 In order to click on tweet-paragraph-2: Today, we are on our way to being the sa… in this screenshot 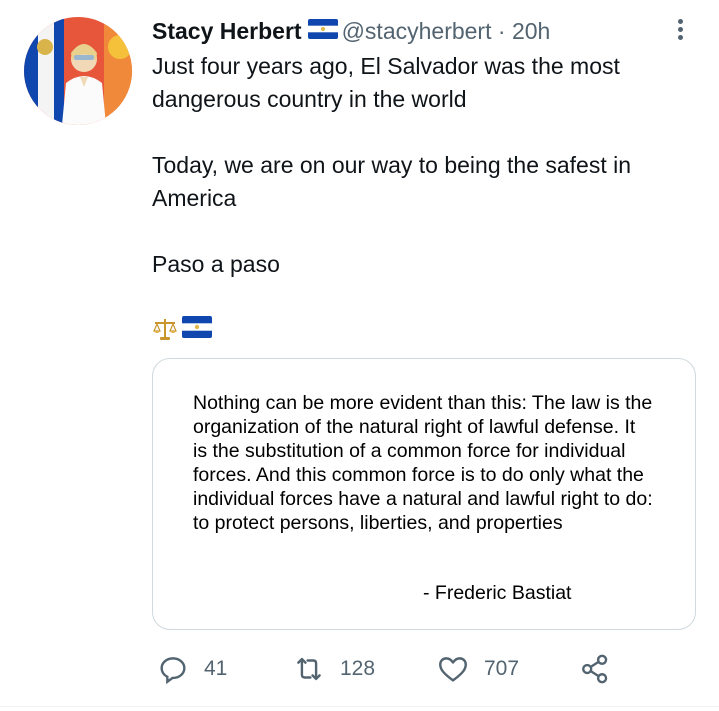, I will do `click(392, 181)`.